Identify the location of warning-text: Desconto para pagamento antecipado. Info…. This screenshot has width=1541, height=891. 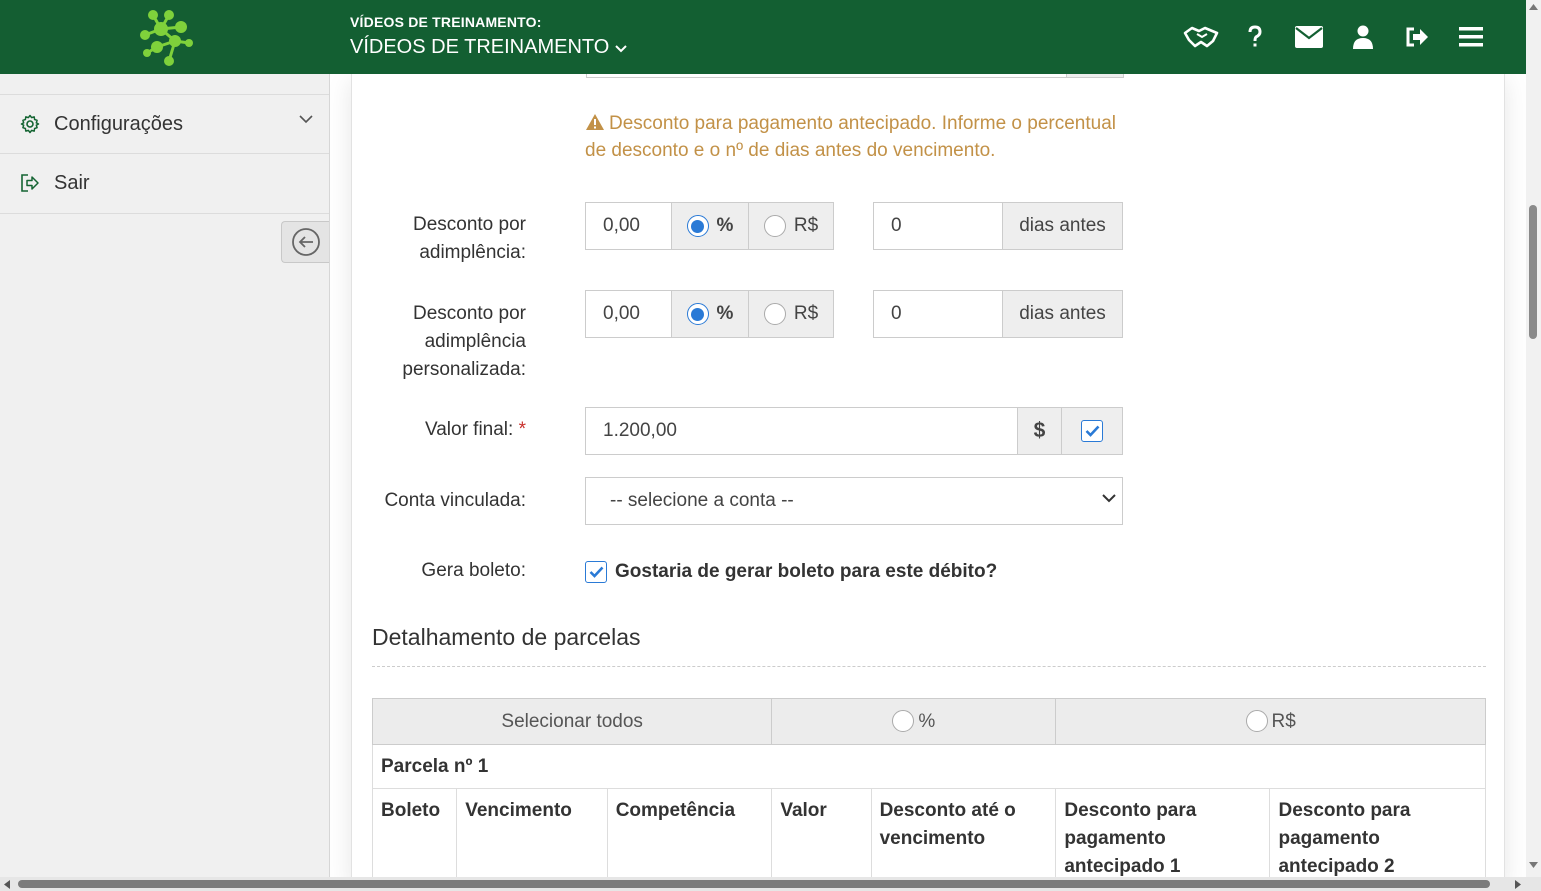
(850, 137).